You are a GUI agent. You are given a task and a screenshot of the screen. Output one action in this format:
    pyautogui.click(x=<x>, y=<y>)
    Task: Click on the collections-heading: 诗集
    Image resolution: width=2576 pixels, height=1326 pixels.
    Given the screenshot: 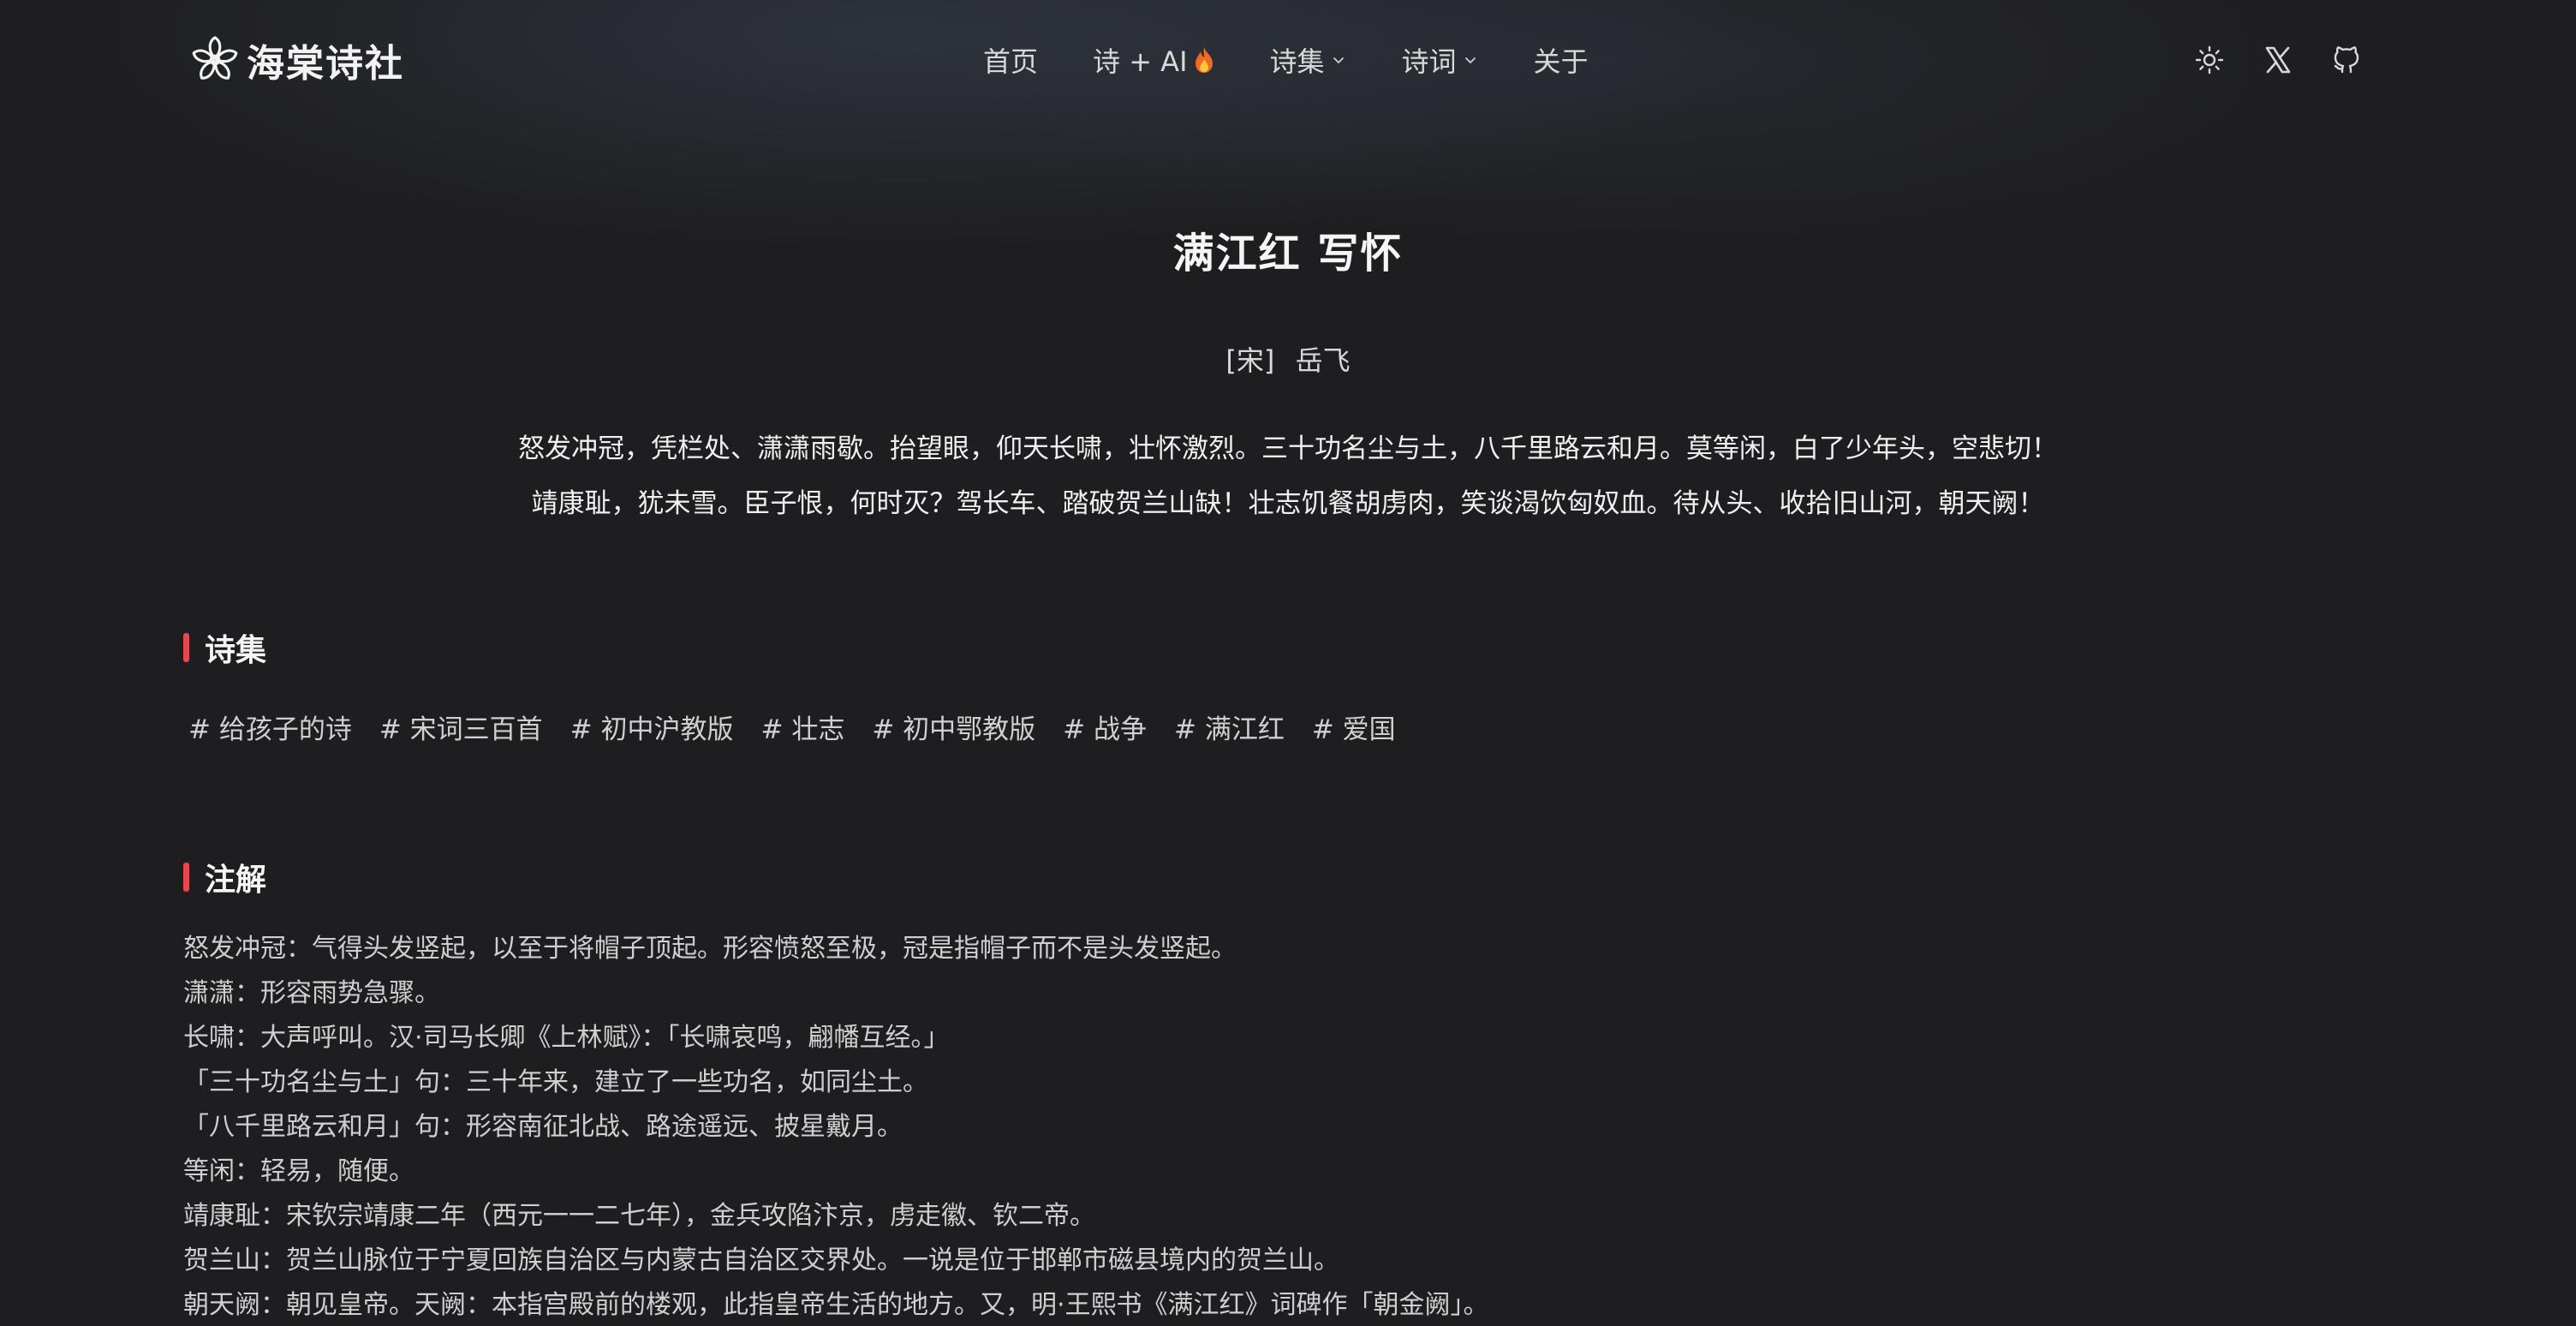 What is the action you would take?
    pyautogui.click(x=224, y=647)
    